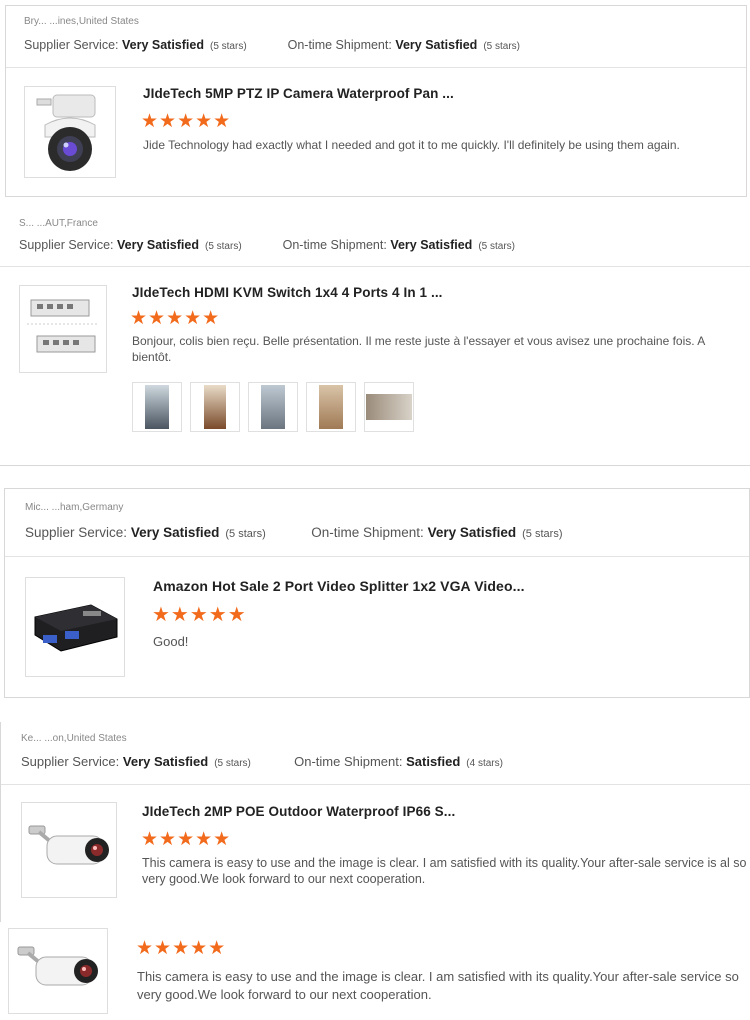 The image size is (750, 1020). Describe the element at coordinates (62, 326) in the screenshot. I see `kvm-switch-icon` at that location.